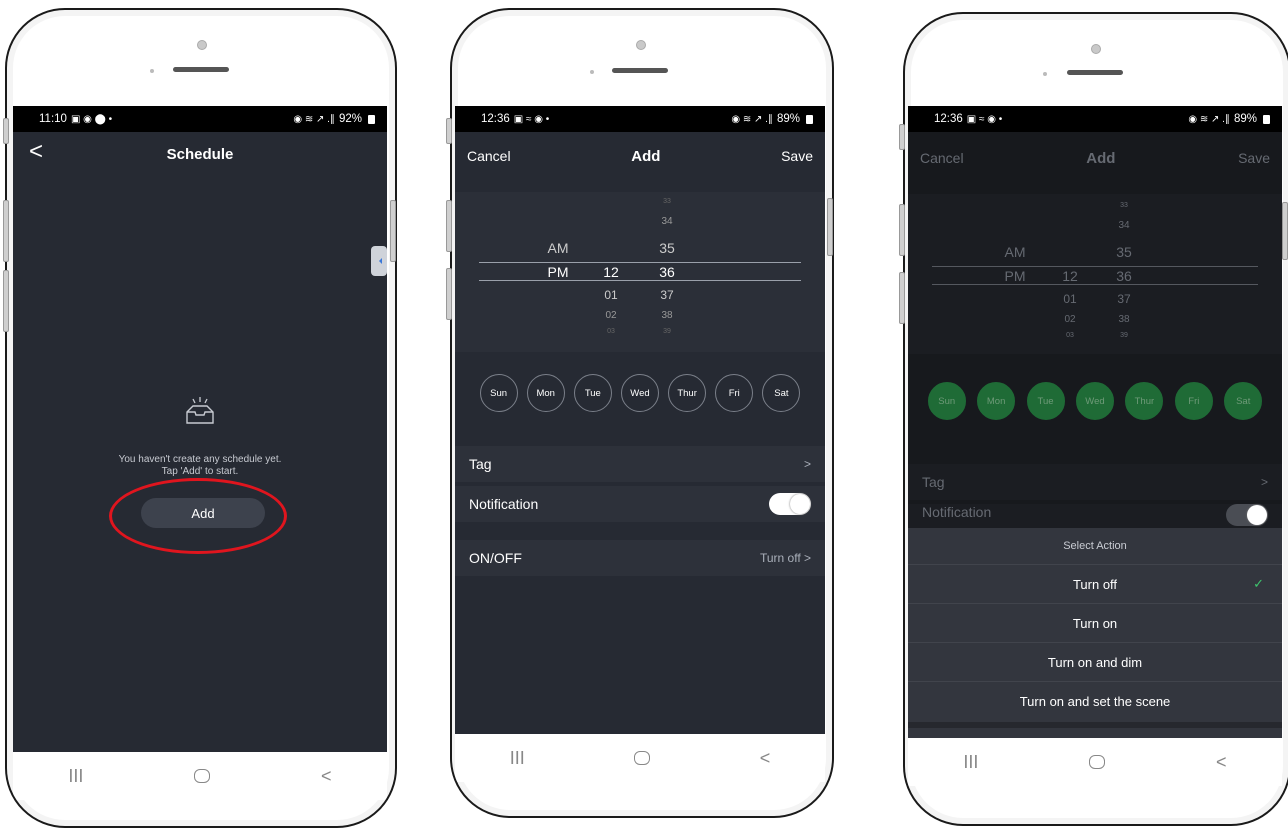 This screenshot has width=1288, height=828. Describe the element at coordinates (984, 119) in the screenshot. I see `notification-icons: ▣ ≈ ◉ •` at that location.